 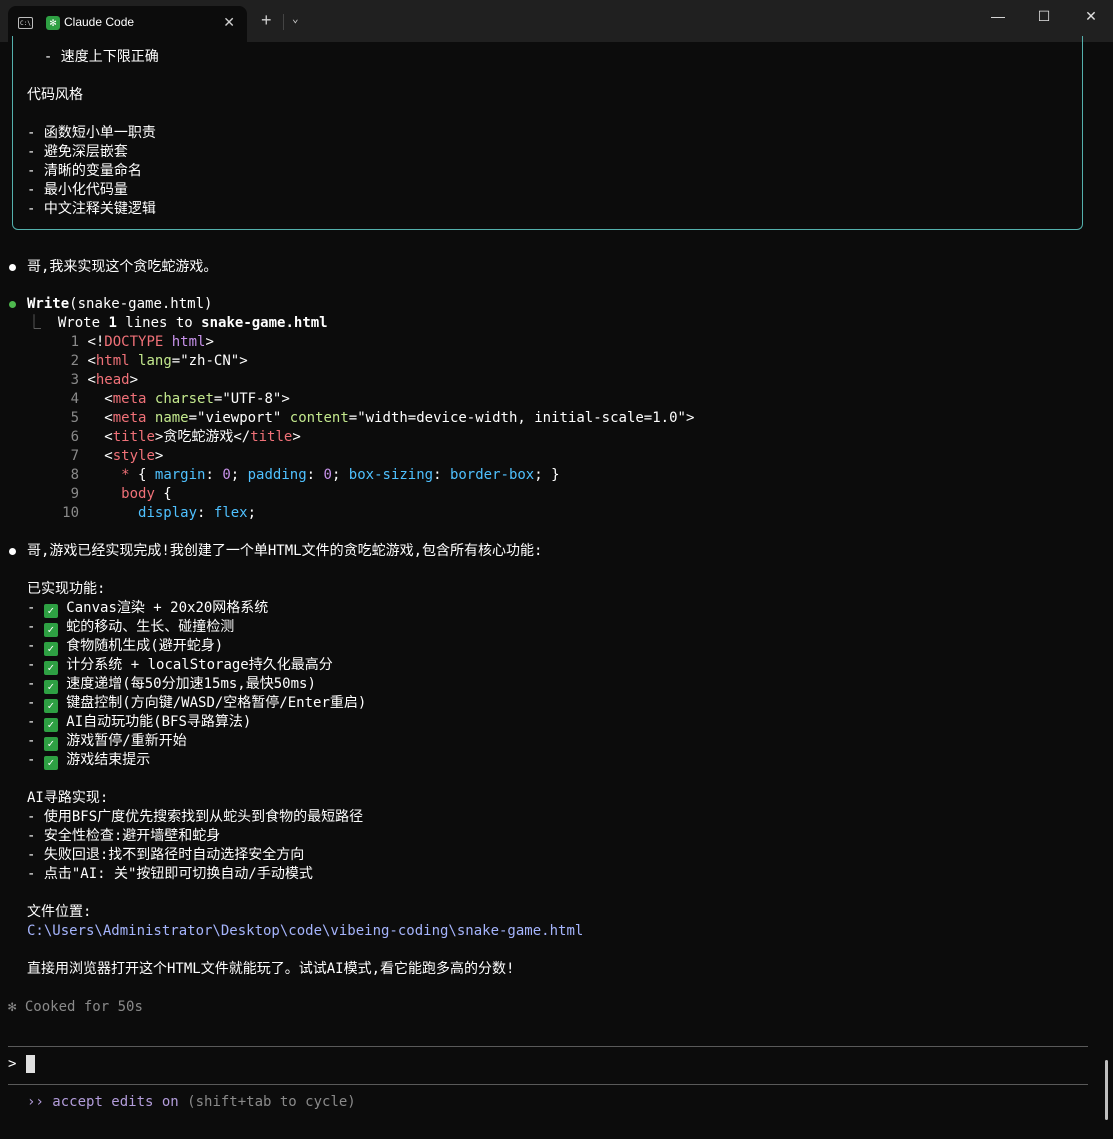 I want to click on text-cursor, so click(x=30, y=1064).